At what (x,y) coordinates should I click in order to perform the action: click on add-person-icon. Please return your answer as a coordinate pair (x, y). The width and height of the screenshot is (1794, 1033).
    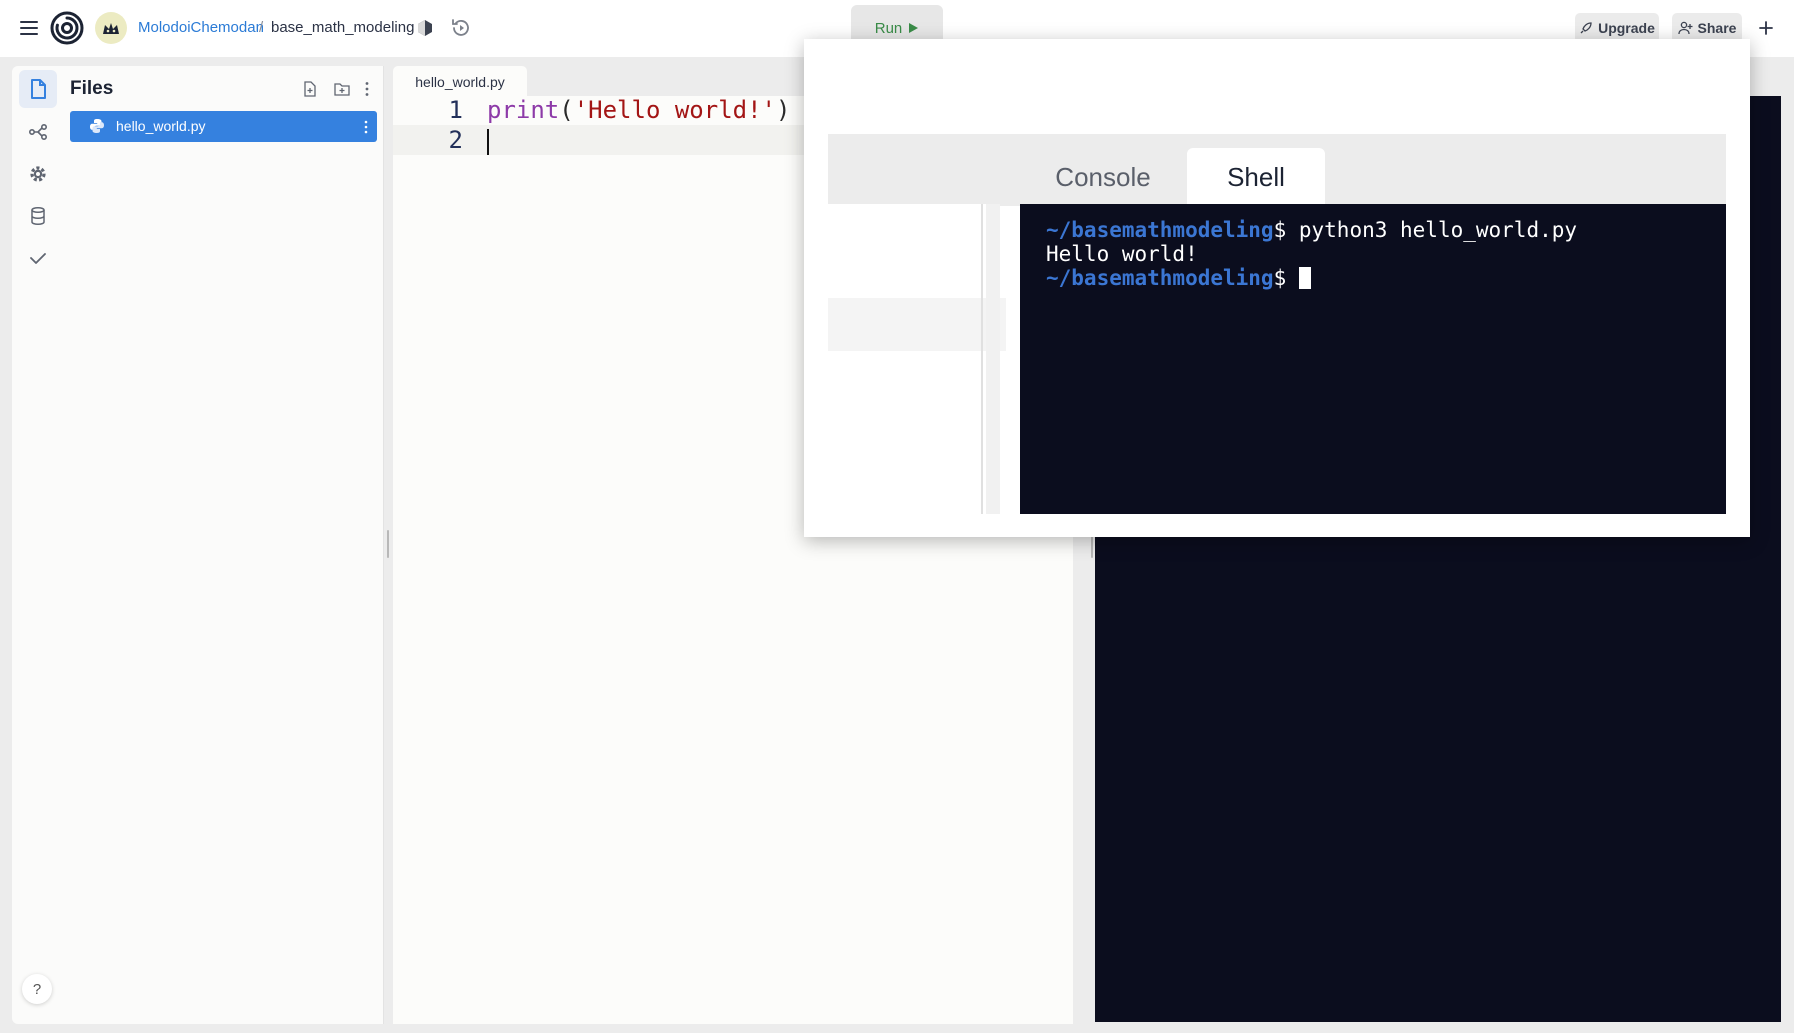
    Looking at the image, I should click on (1685, 28).